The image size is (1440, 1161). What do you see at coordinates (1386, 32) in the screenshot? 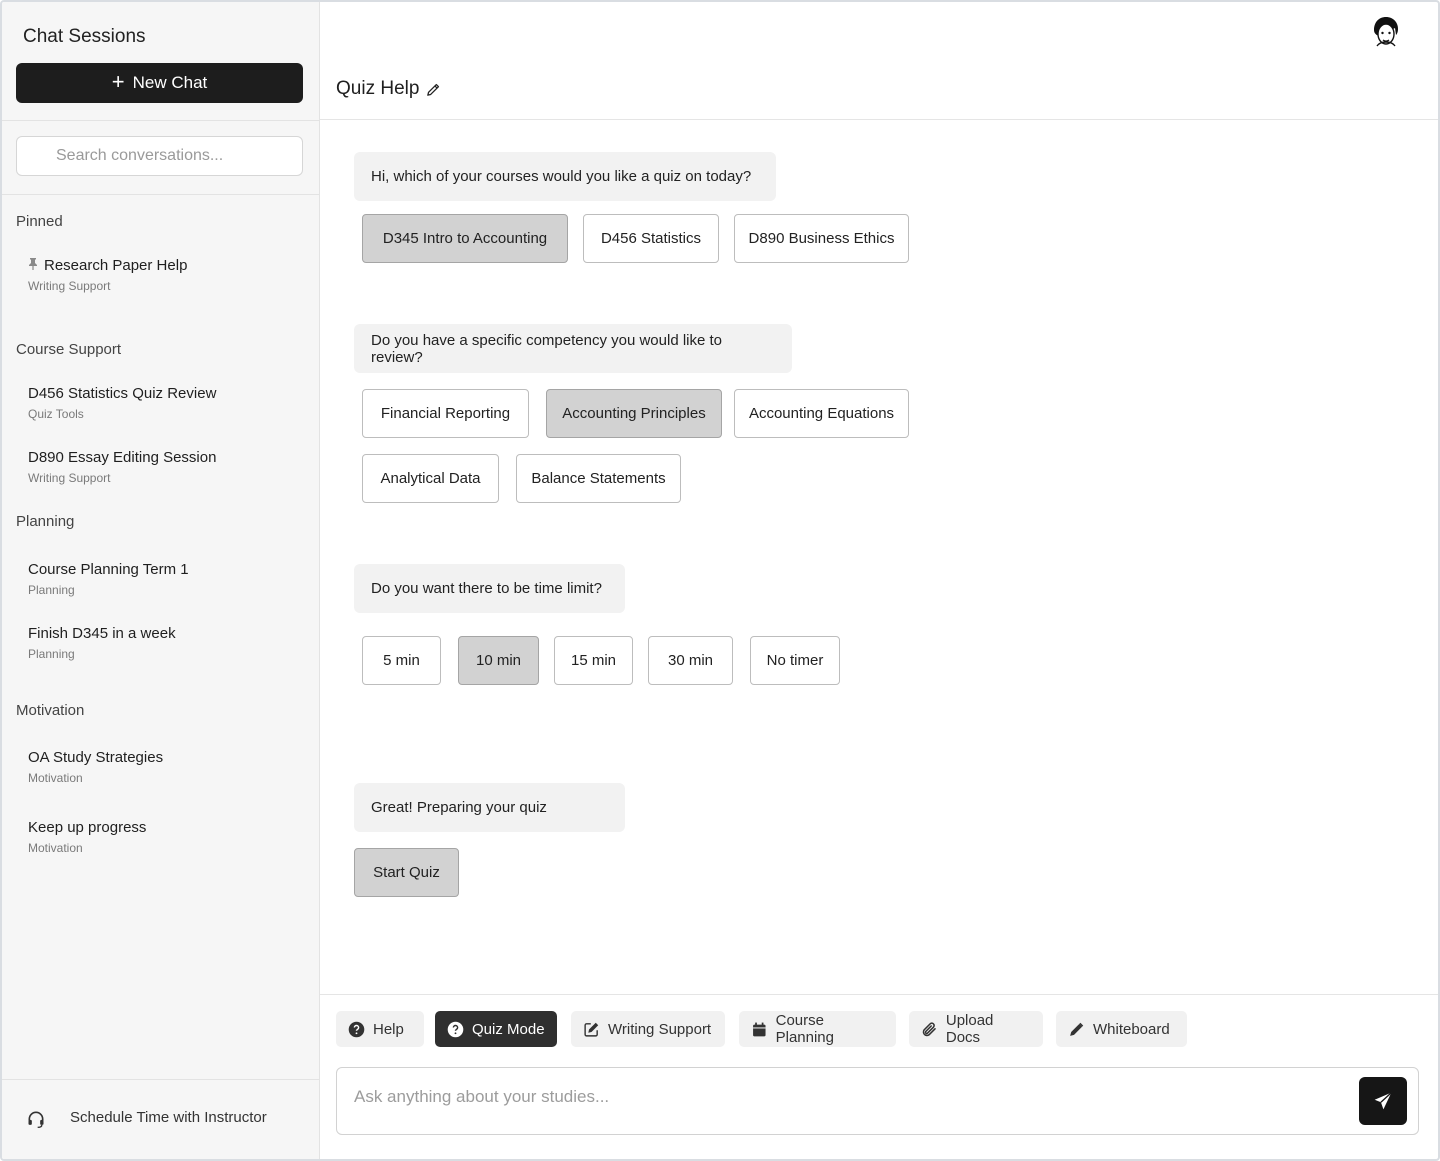
I see `avatar-icon` at bounding box center [1386, 32].